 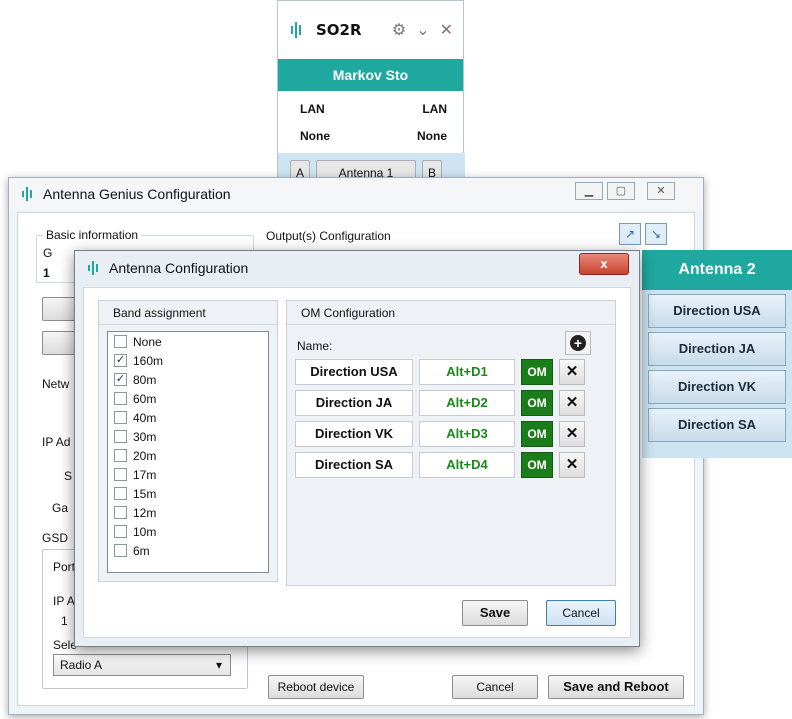 What do you see at coordinates (92, 235) in the screenshot?
I see `basic-info-label: Basic information` at bounding box center [92, 235].